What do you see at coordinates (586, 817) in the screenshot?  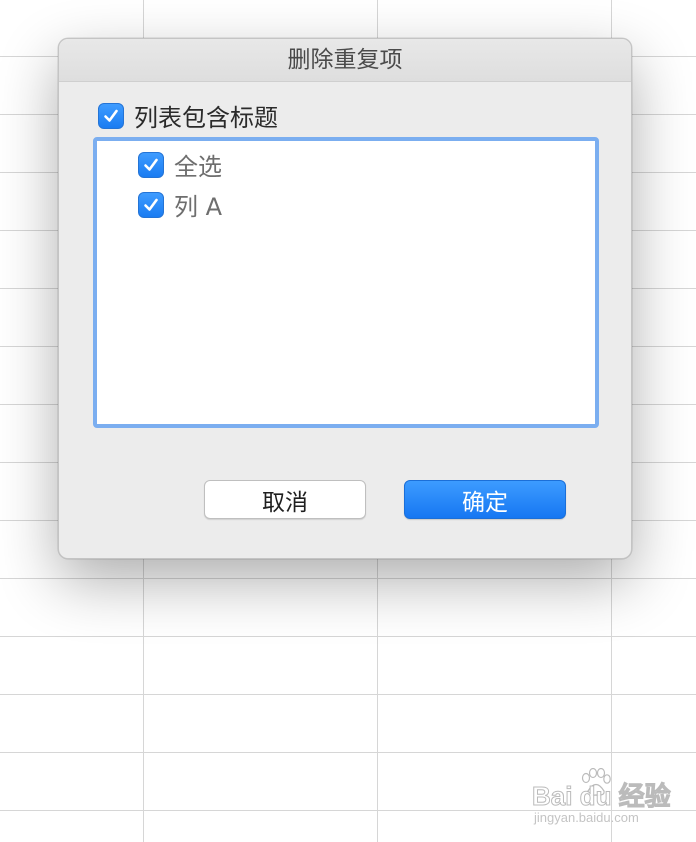 I see `watermark-url-text: jingyan.baidu.com` at bounding box center [586, 817].